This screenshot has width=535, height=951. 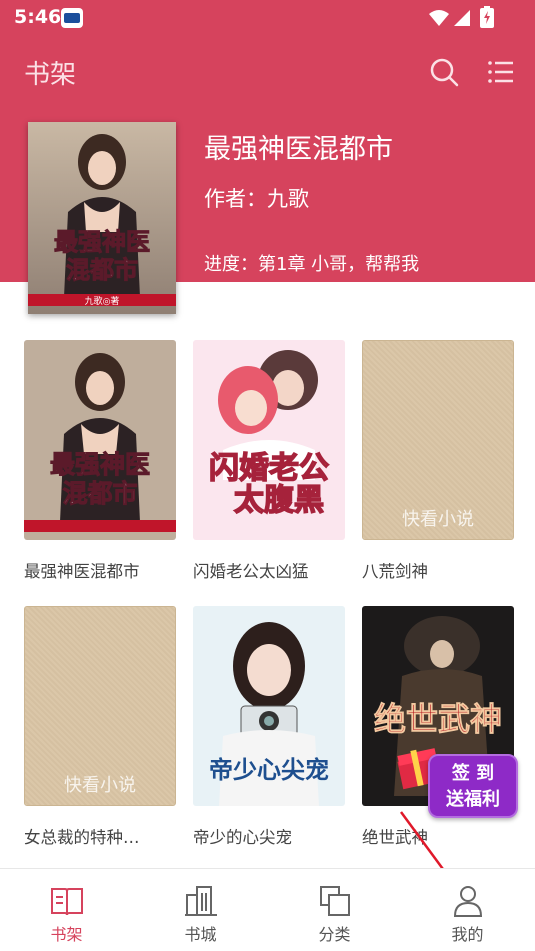 I want to click on svg-text: 绝世武神, so click(x=438, y=719).